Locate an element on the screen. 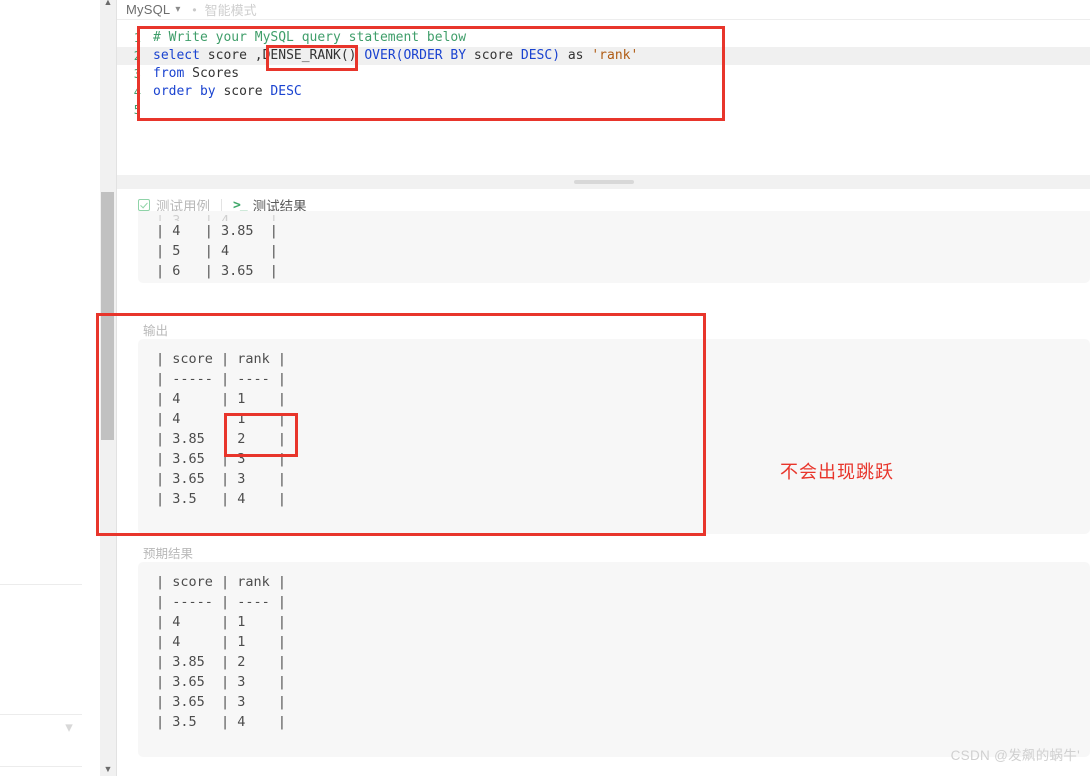 The width and height of the screenshot is (1090, 776). checkbox-check-icon is located at coordinates (144, 205).